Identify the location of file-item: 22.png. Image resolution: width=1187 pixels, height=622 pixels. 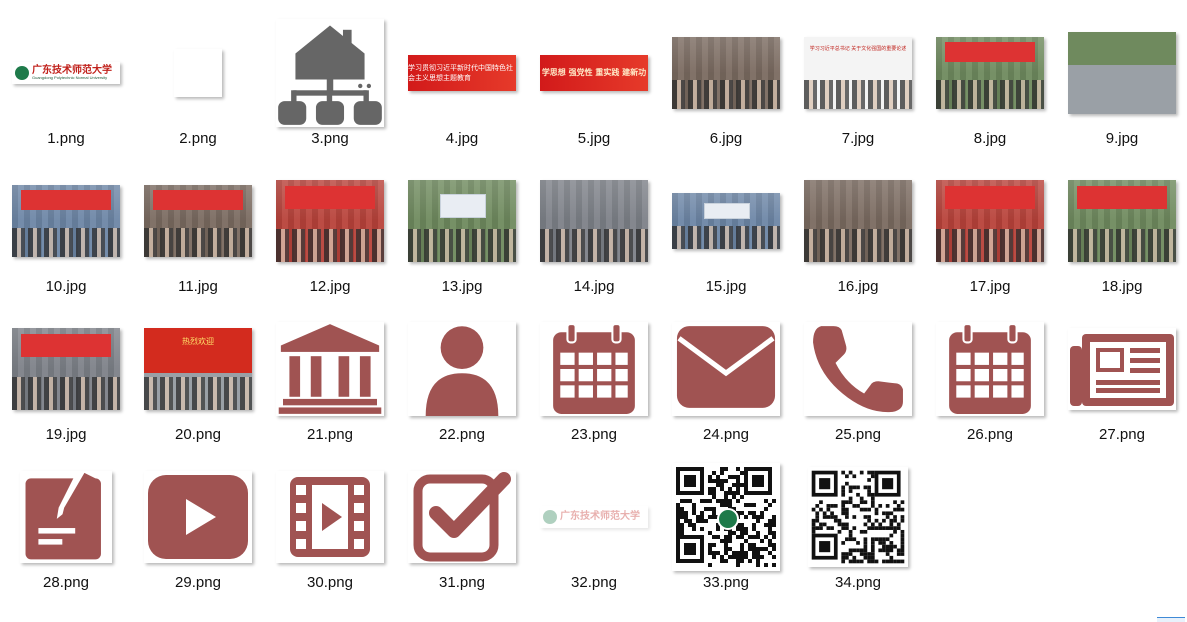
(462, 370).